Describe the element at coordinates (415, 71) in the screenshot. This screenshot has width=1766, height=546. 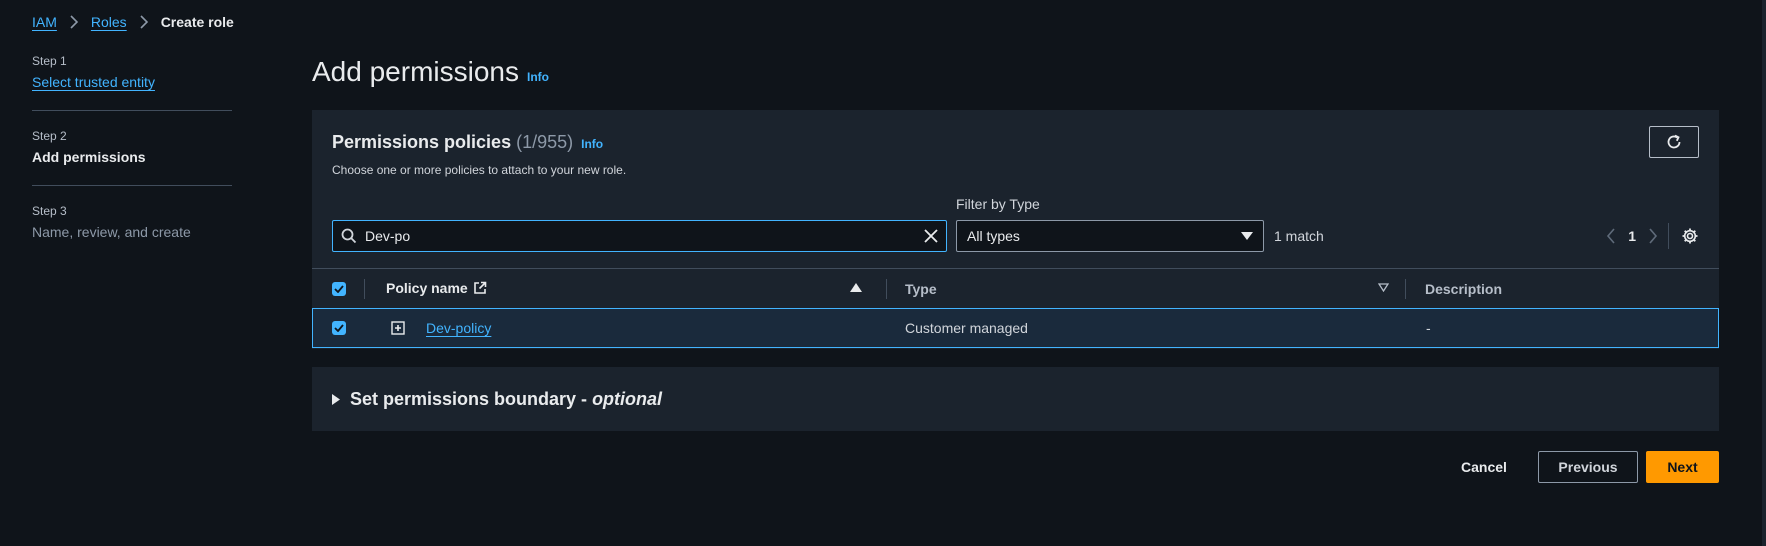
I see `page-title: Add permissions` at that location.